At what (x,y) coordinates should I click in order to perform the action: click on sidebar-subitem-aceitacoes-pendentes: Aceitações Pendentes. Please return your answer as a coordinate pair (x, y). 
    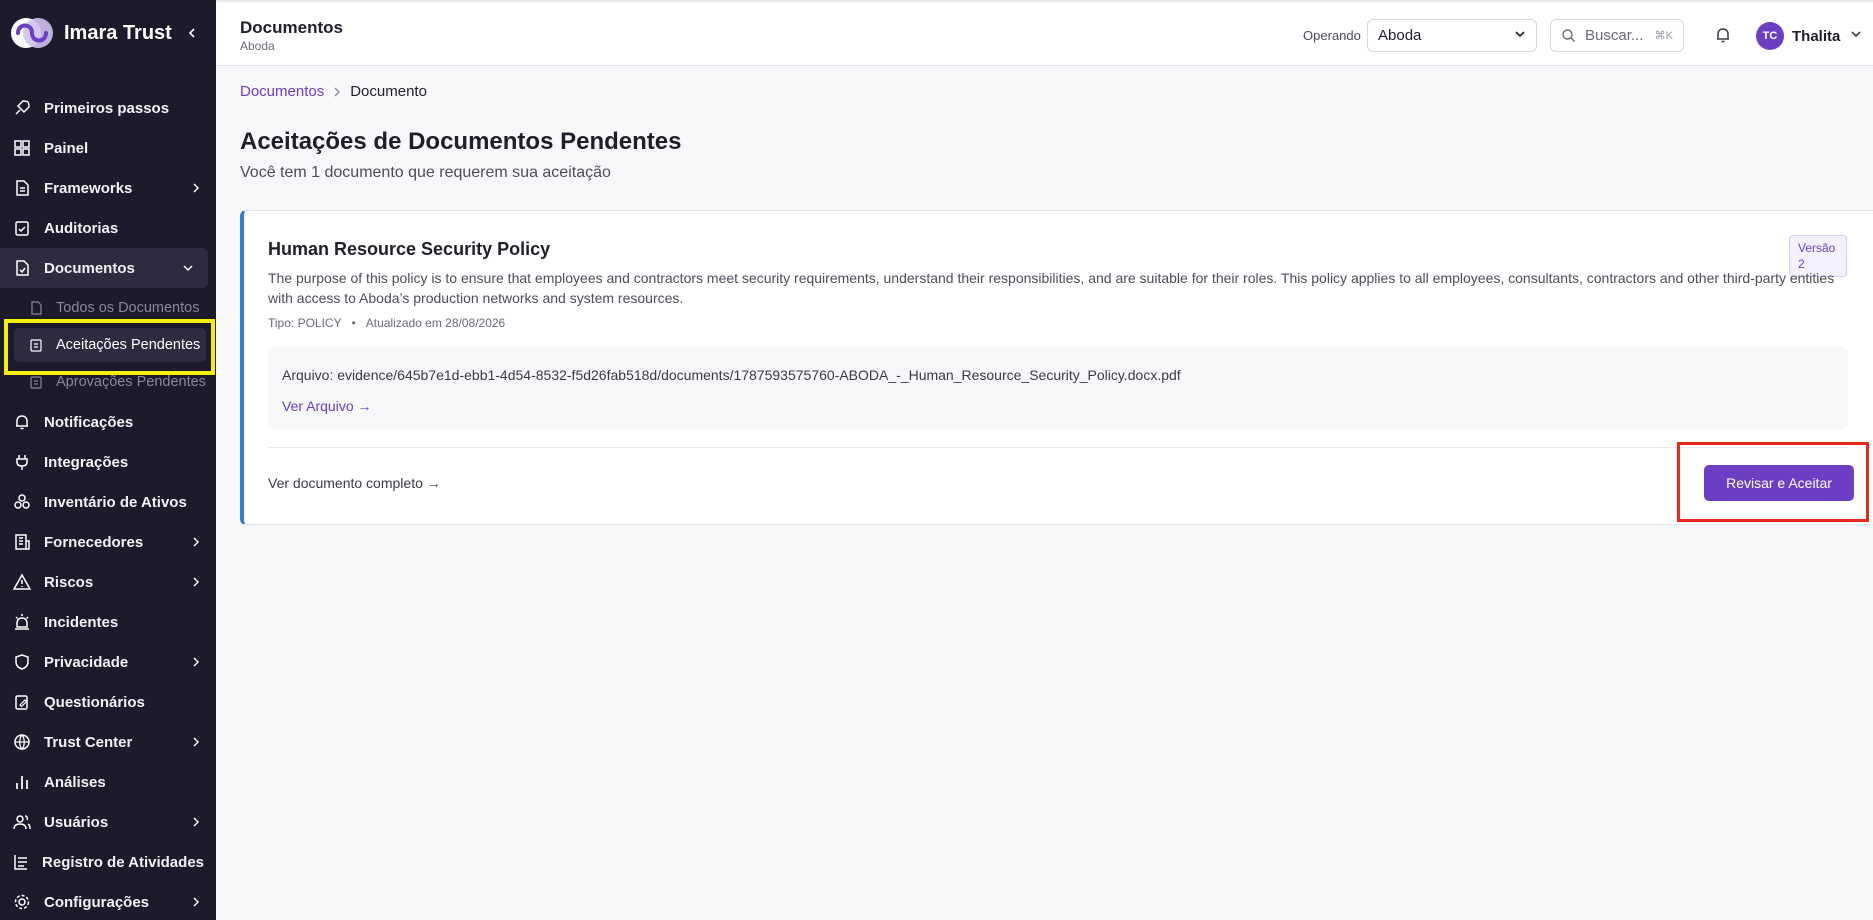
    Looking at the image, I should click on (110, 345).